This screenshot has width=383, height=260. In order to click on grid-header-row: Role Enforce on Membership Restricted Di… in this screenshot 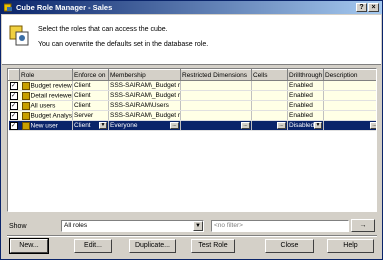, I will do `click(192, 75)`.